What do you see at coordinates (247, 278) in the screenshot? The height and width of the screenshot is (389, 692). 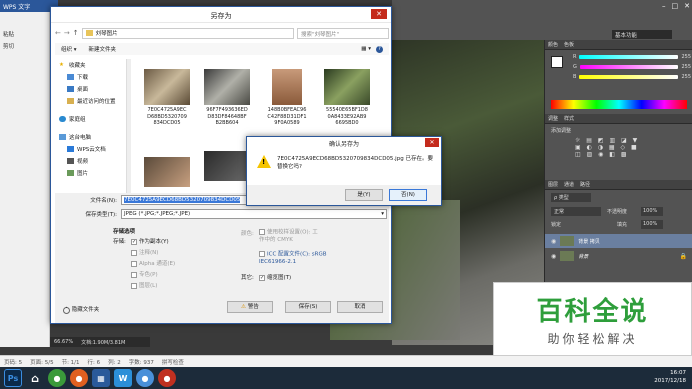 I see `other-label: 其它:` at bounding box center [247, 278].